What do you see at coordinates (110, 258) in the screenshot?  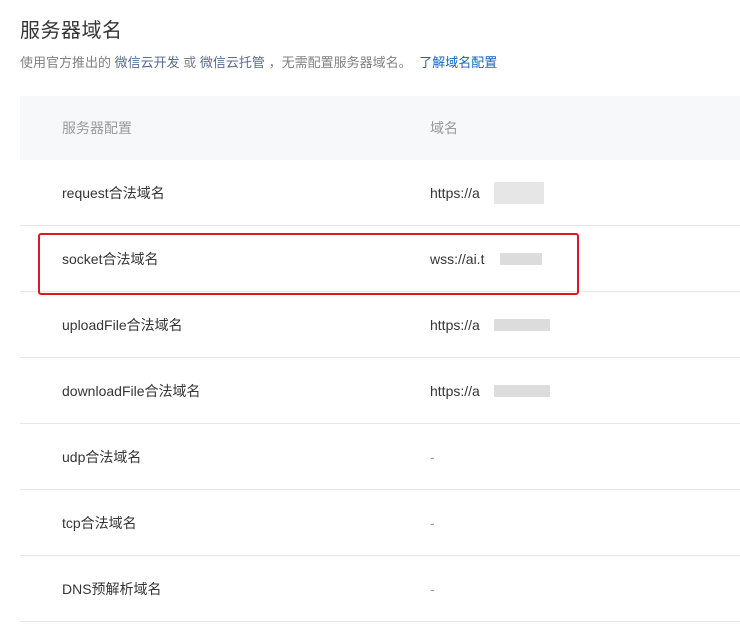 I see `row-label: socket合法域名` at bounding box center [110, 258].